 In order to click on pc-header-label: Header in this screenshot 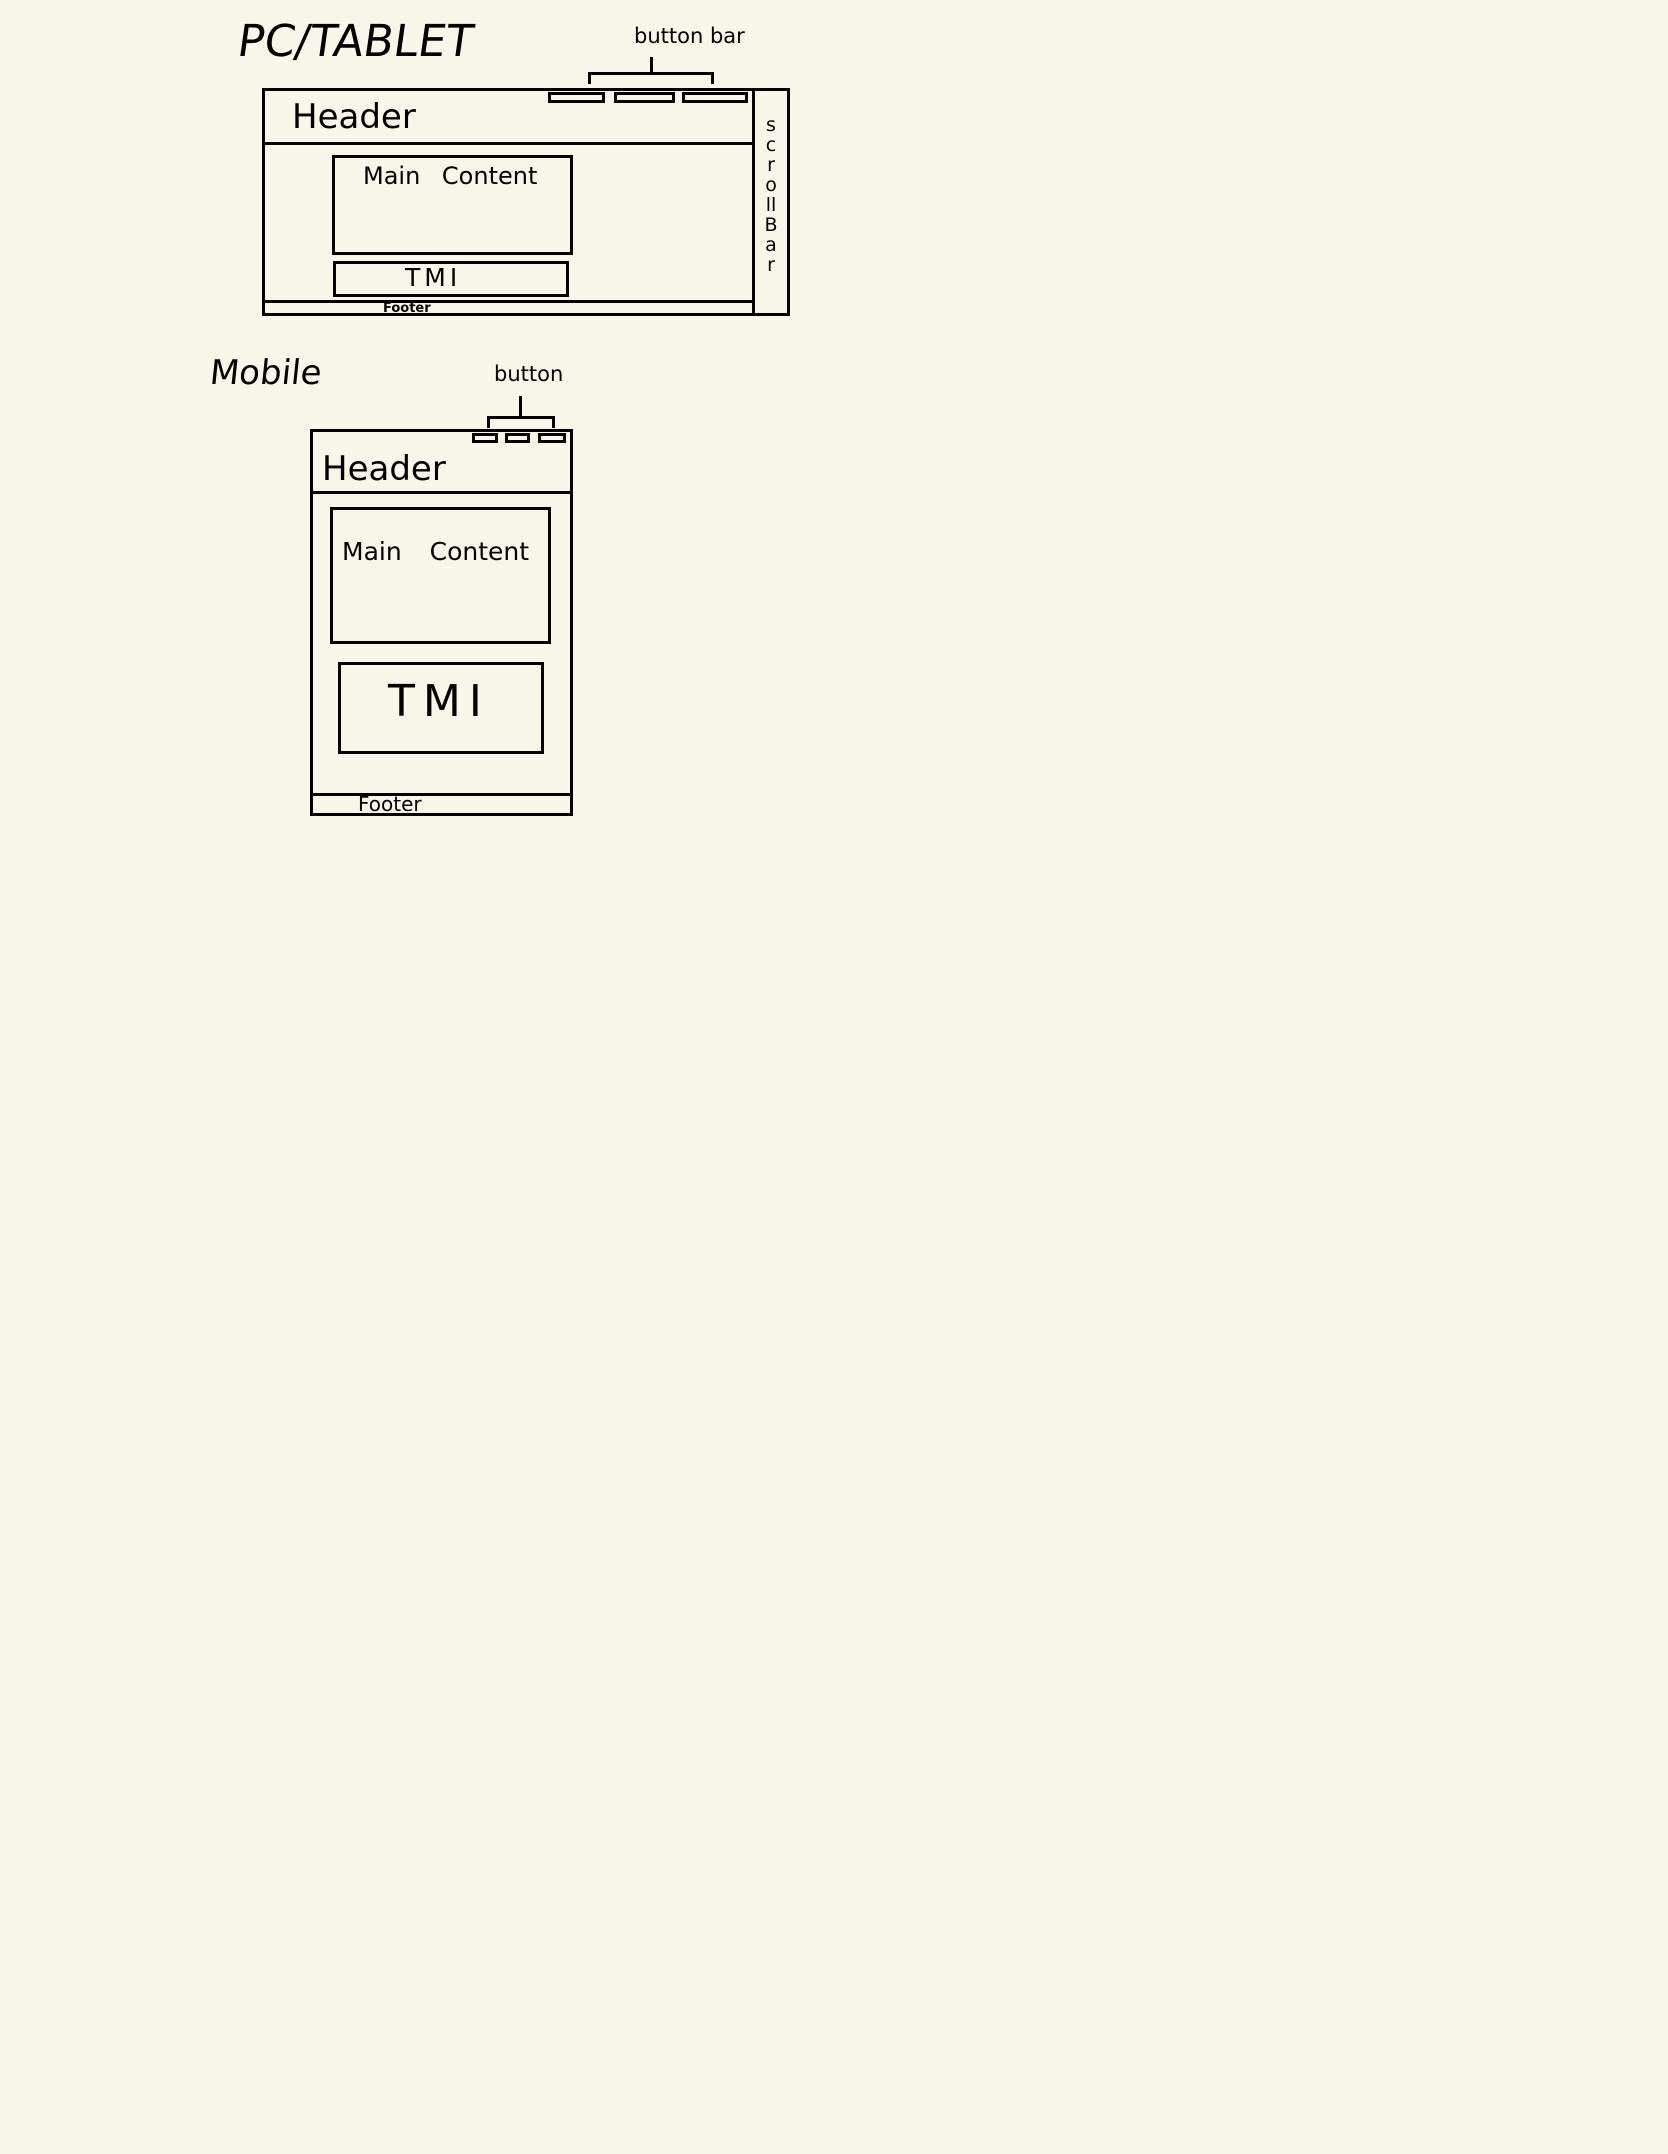, I will do `click(354, 117)`.